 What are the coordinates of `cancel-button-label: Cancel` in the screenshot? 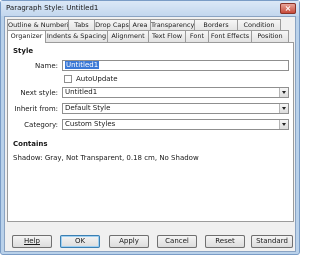 It's located at (177, 241).